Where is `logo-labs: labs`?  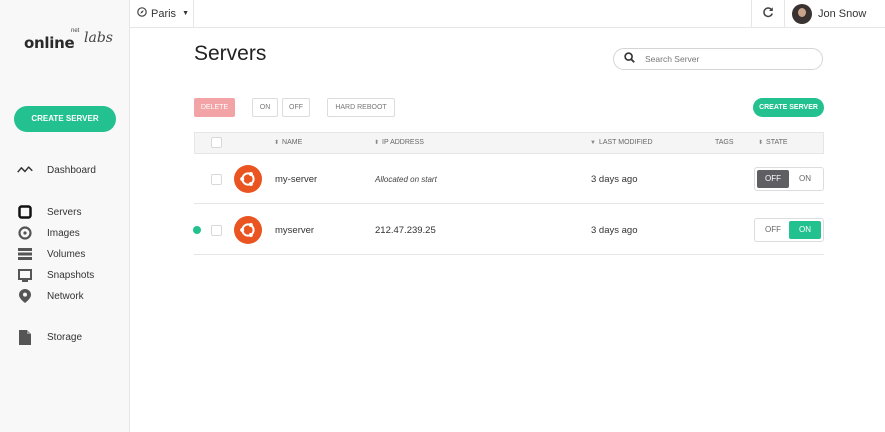 logo-labs: labs is located at coordinates (98, 38).